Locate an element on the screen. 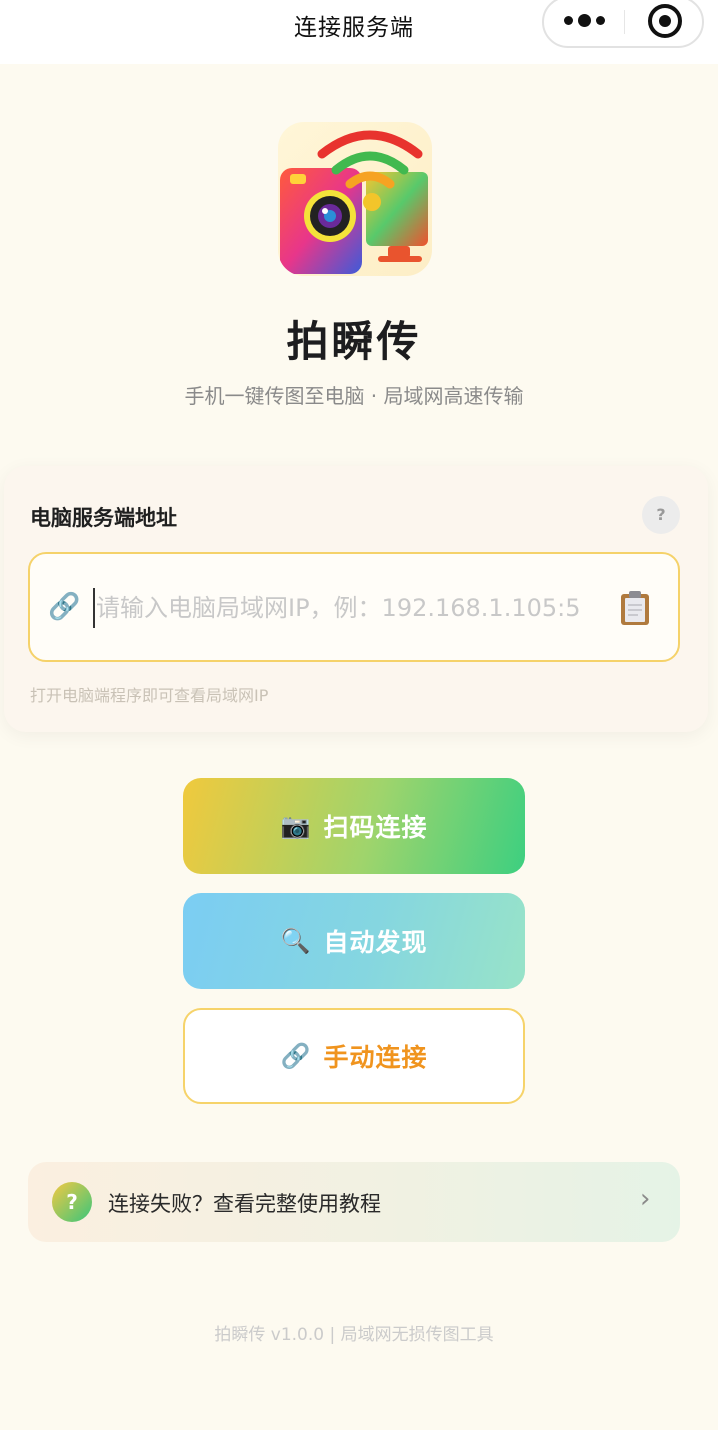 The image size is (718, 1430). camera-icon: 📷 is located at coordinates (296, 826).